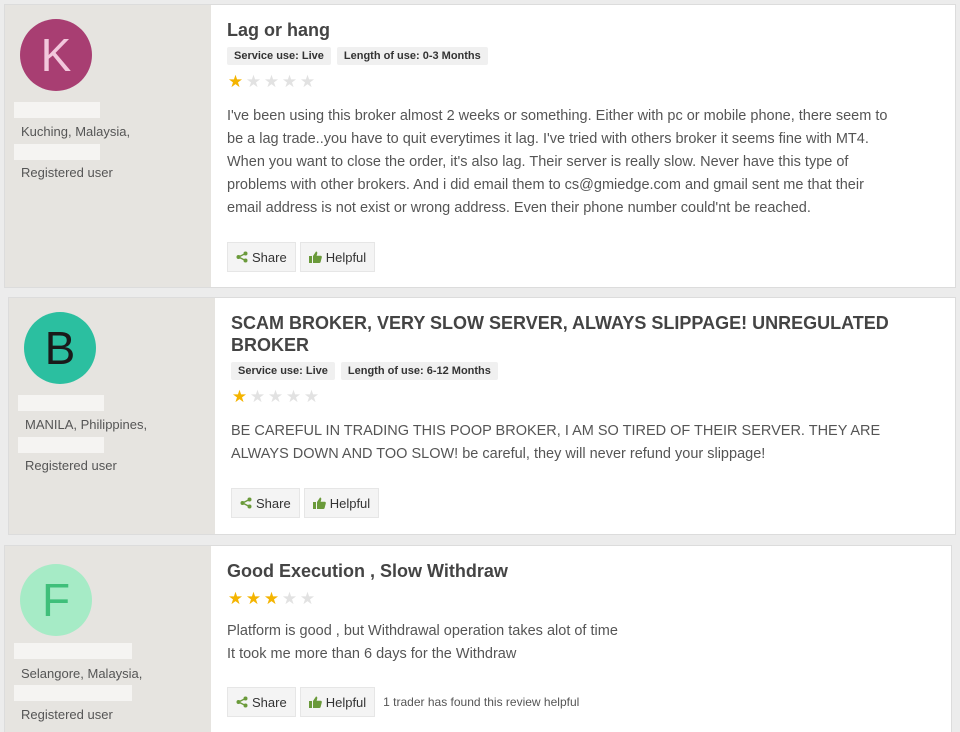 Image resolution: width=960 pixels, height=732 pixels. What do you see at coordinates (60, 348) in the screenshot?
I see `avatar: B` at bounding box center [60, 348].